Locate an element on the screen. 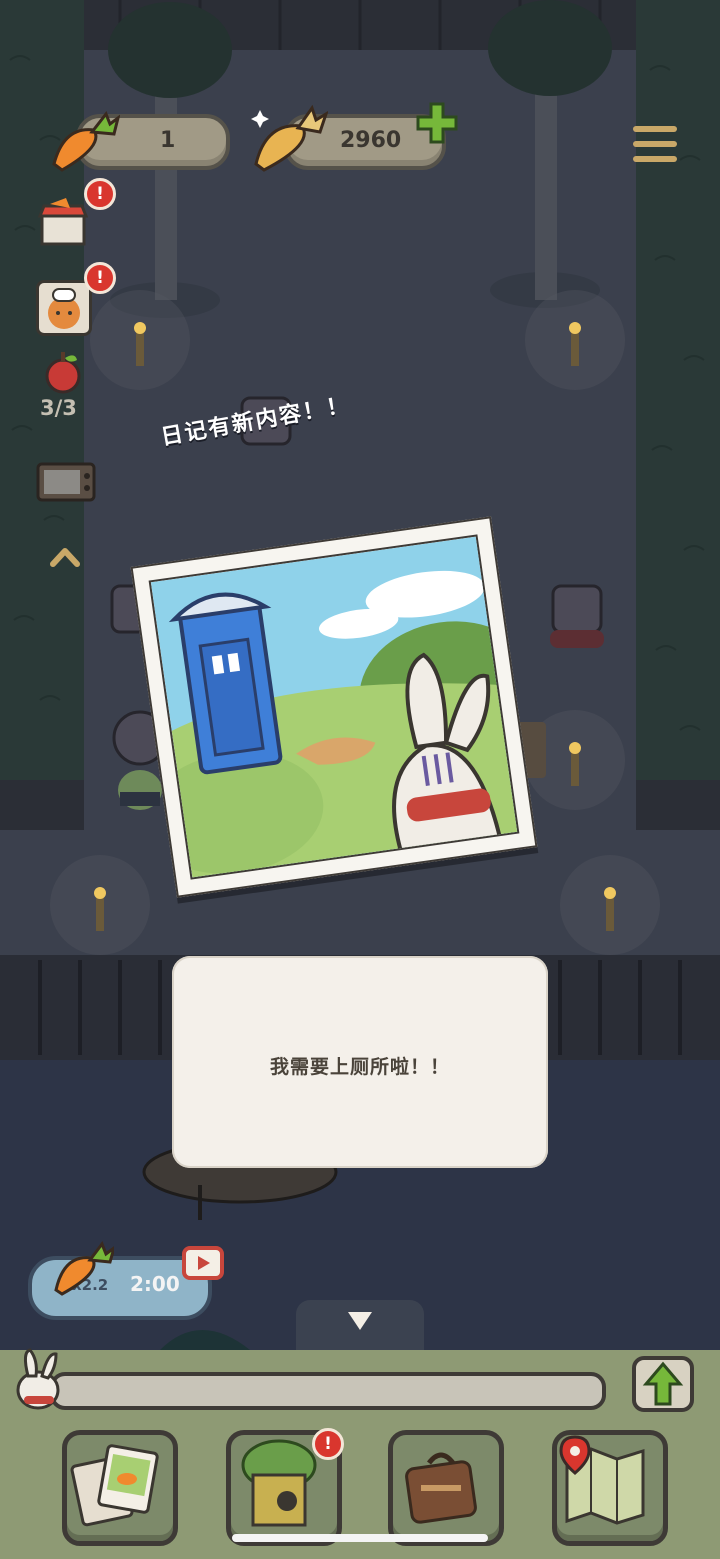 The width and height of the screenshot is (720, 1559). green-arrow-up-icon is located at coordinates (663, 1384).